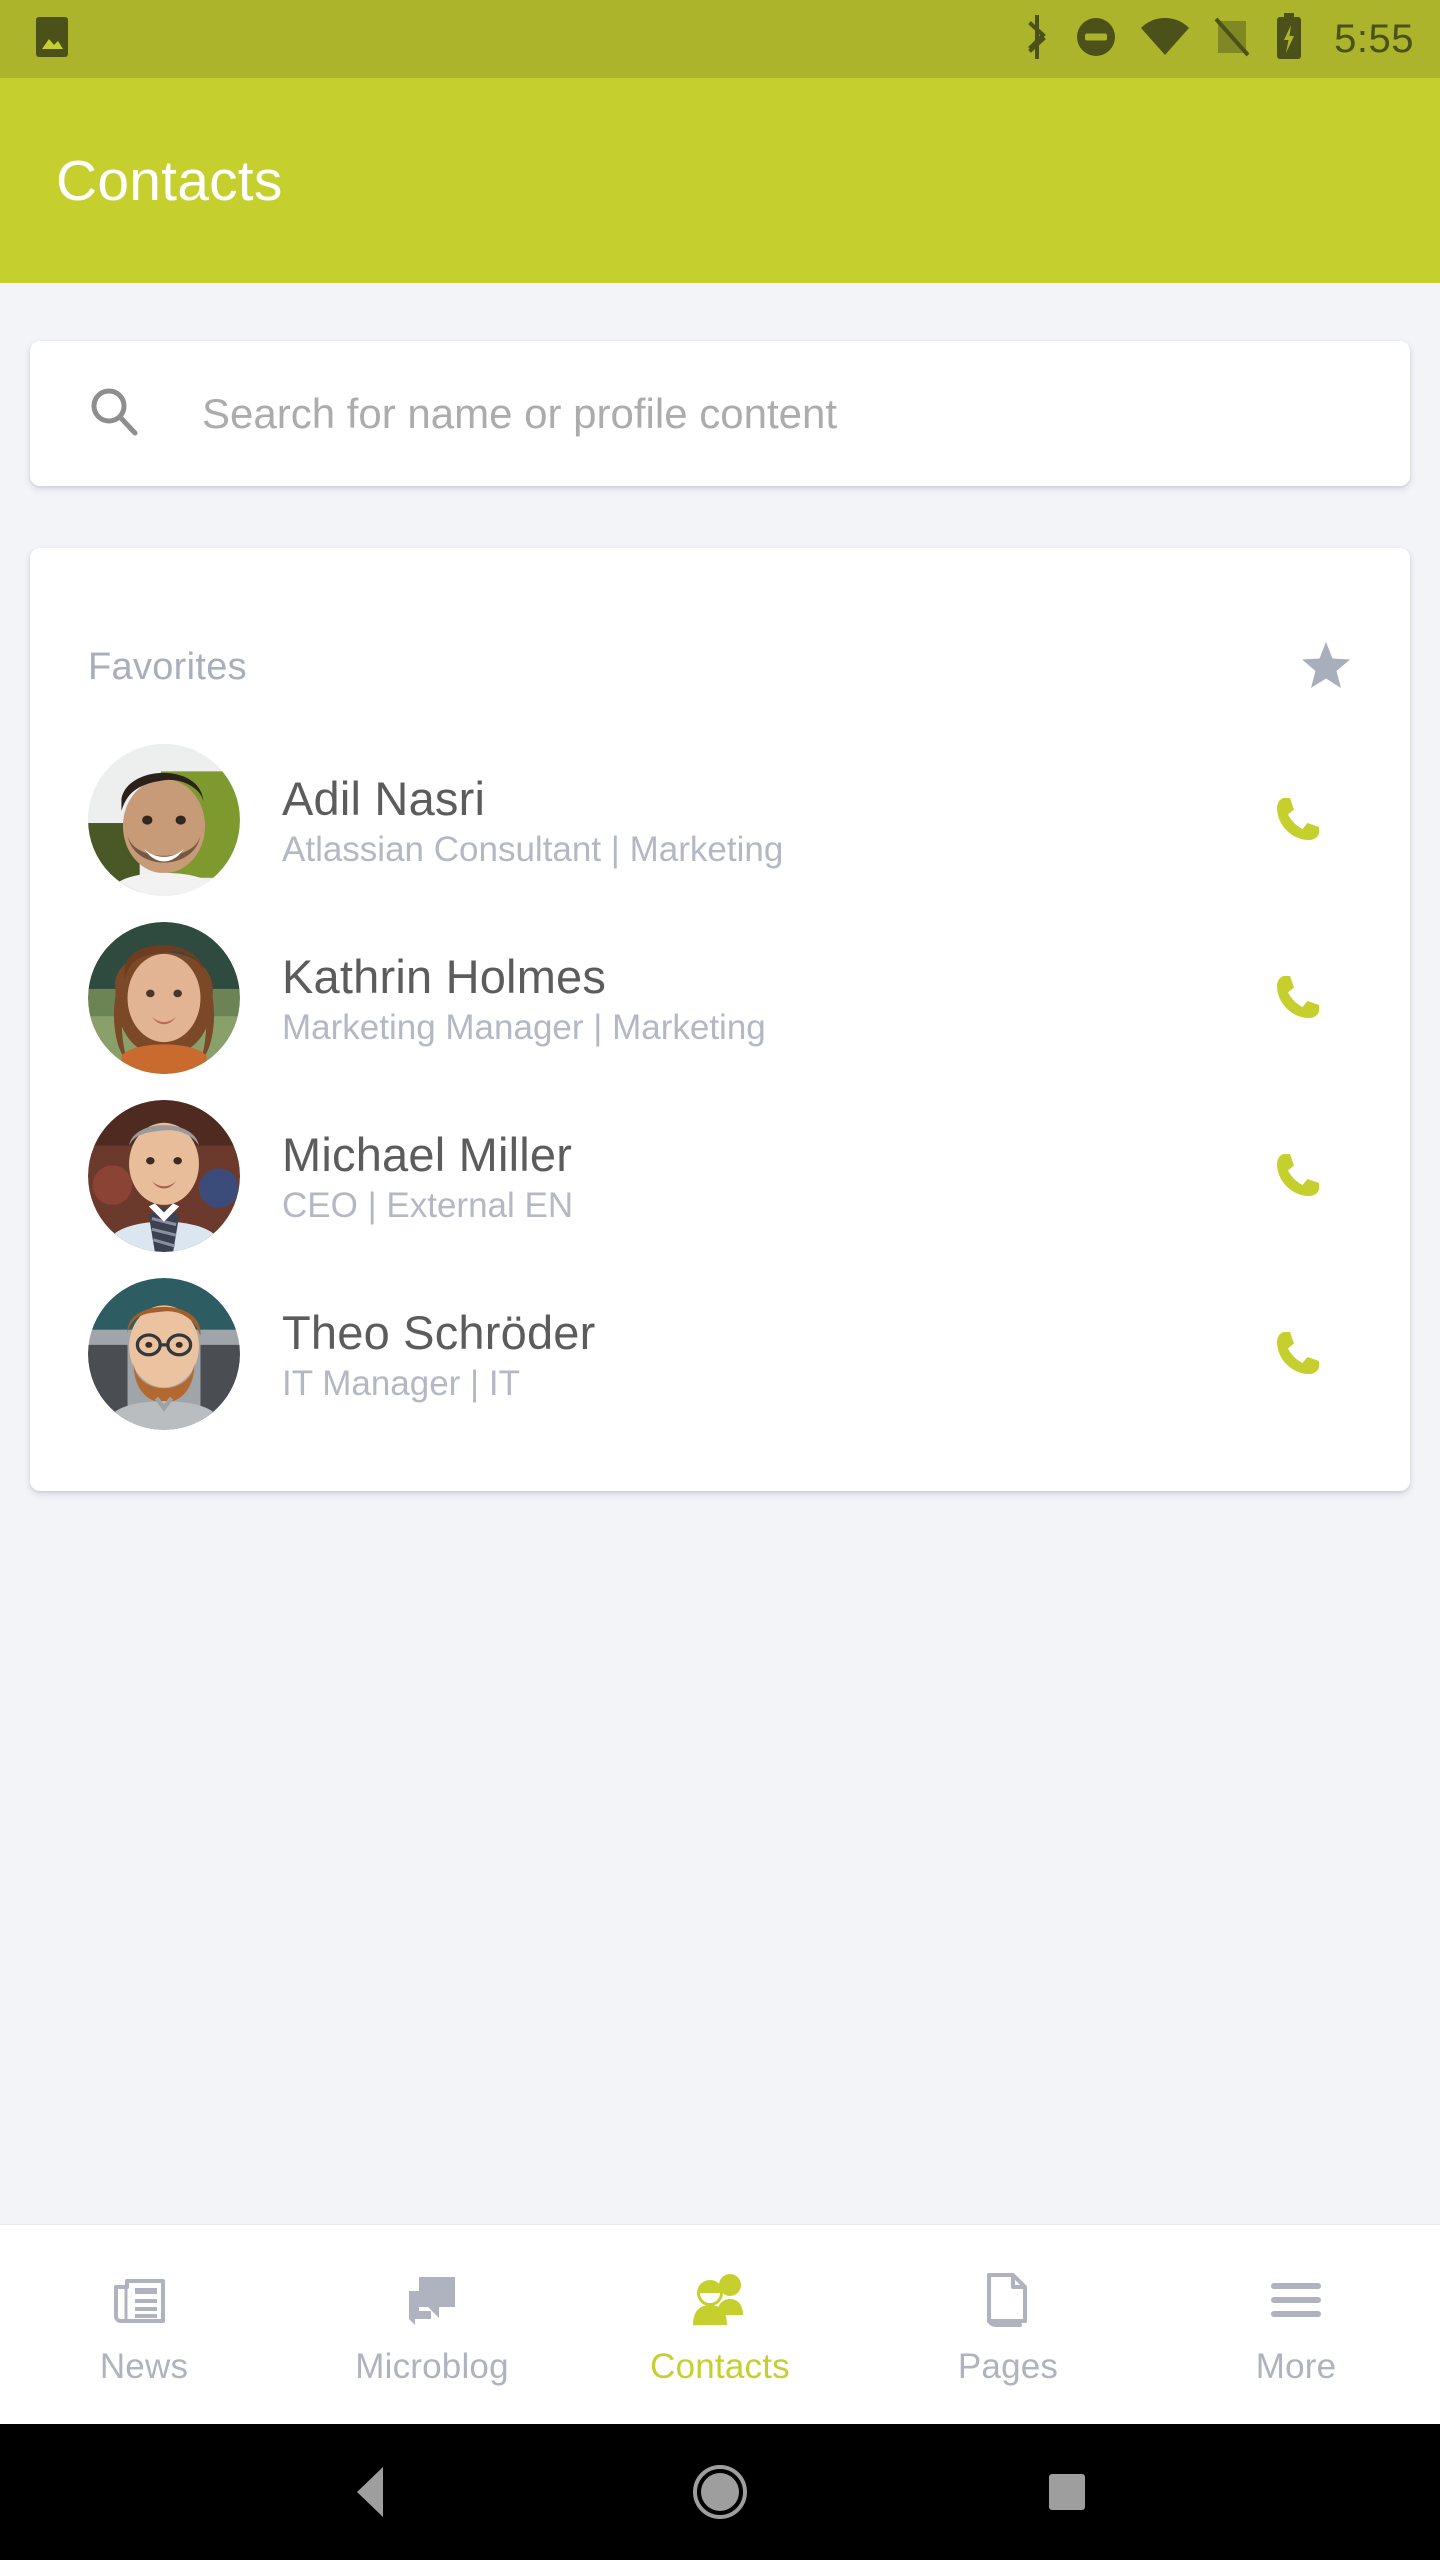 The image size is (1440, 2560). I want to click on status-bar-notifications, so click(52, 39).